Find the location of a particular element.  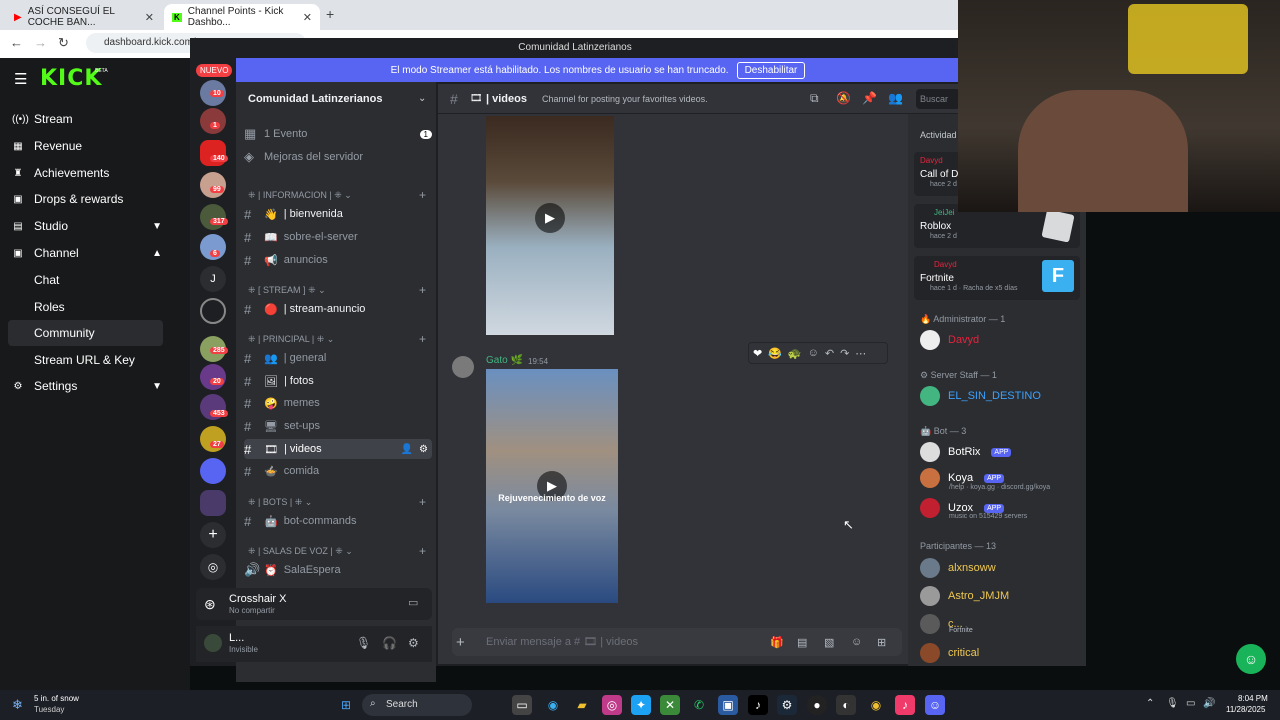

task-view-icon: ▭ is located at coordinates (522, 705).